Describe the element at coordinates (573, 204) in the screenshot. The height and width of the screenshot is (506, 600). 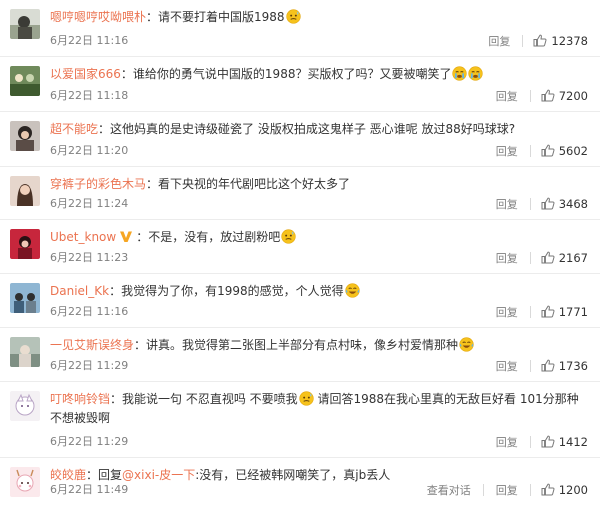
I see `like-count: 3468` at that location.